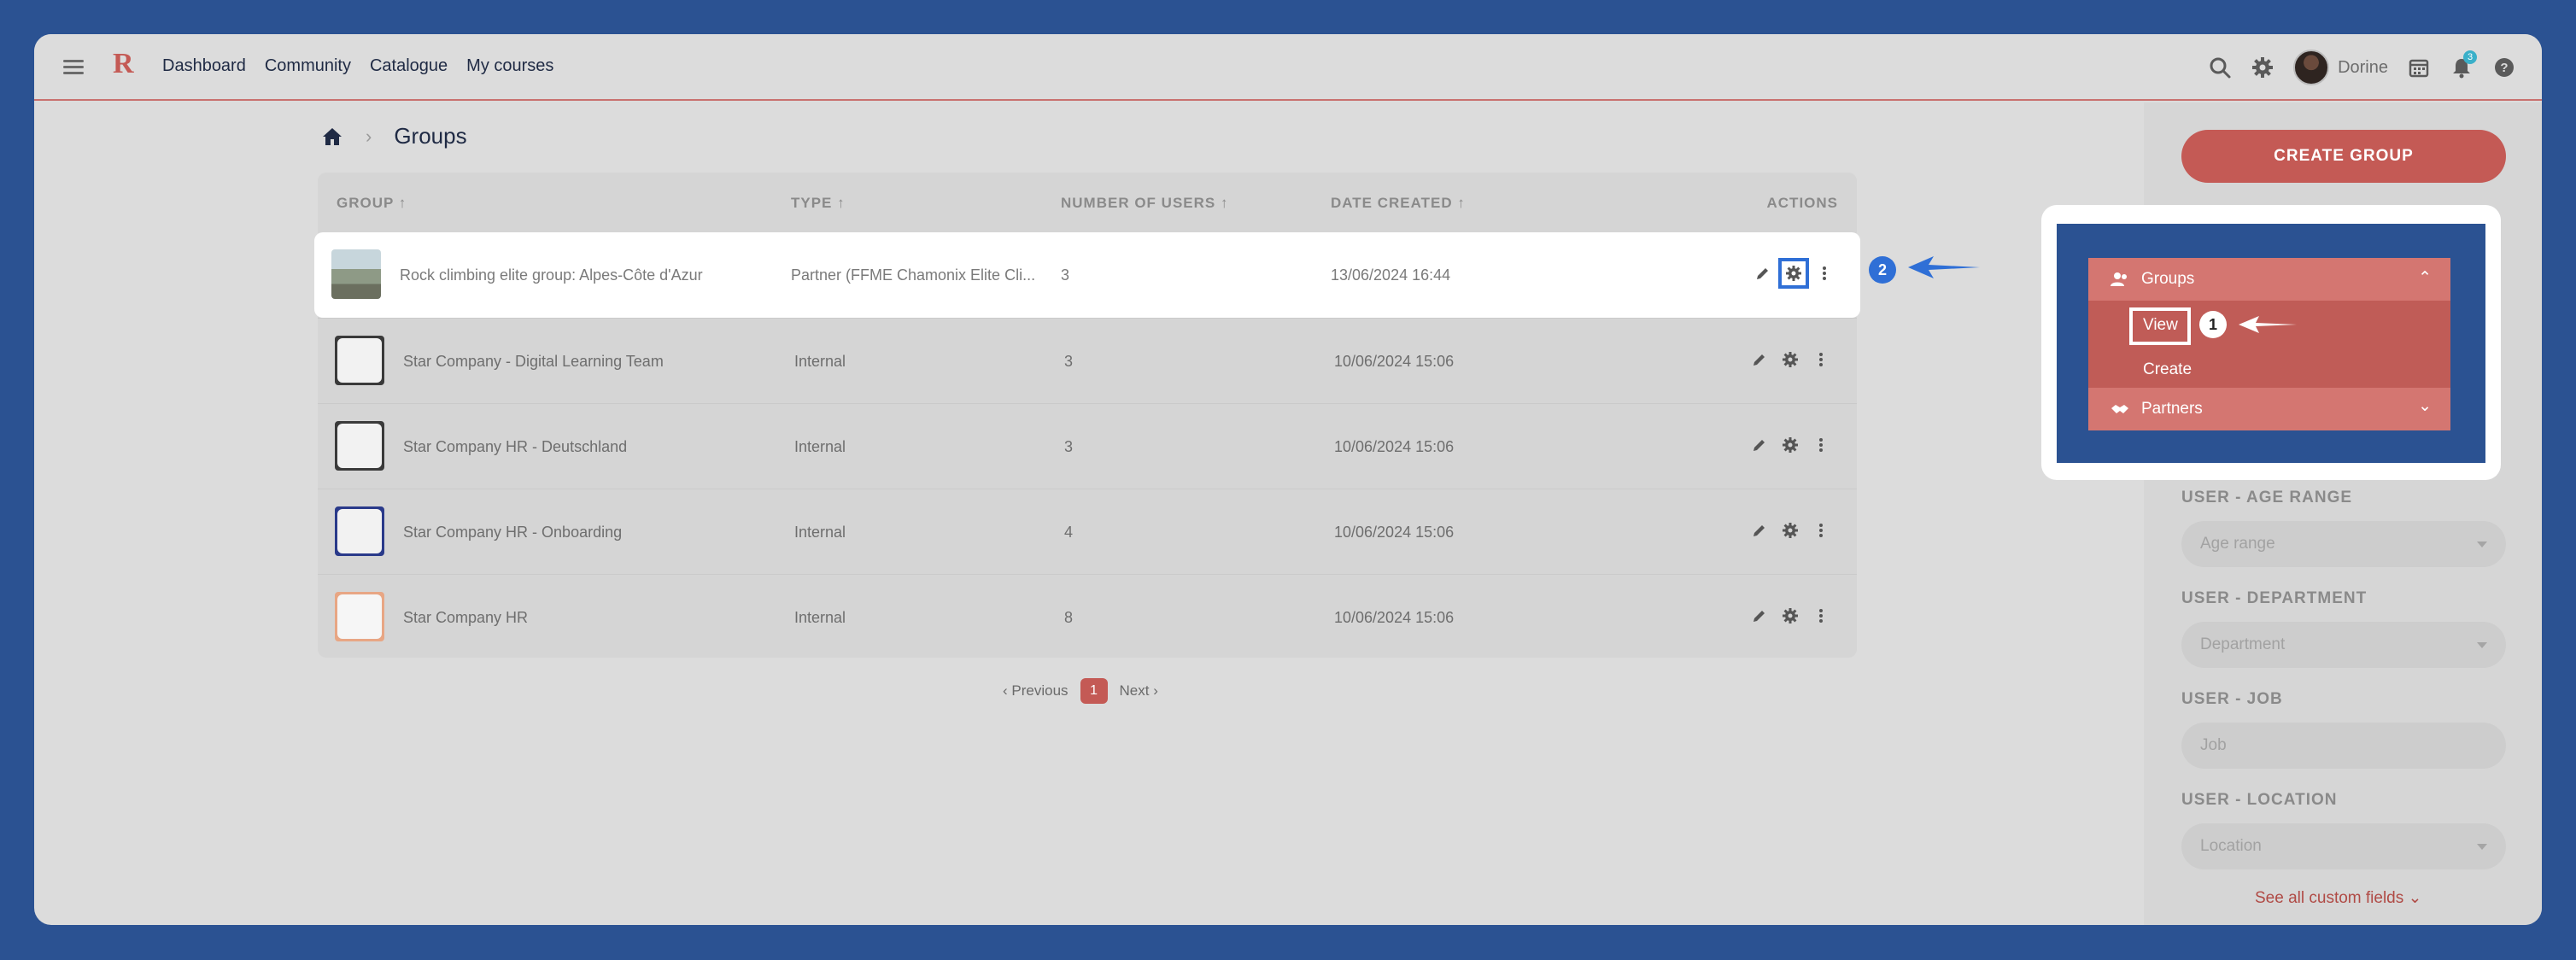 This screenshot has width=2576, height=960. Describe the element at coordinates (818, 204) in the screenshot. I see `column-header-type: TYPE ↑` at that location.